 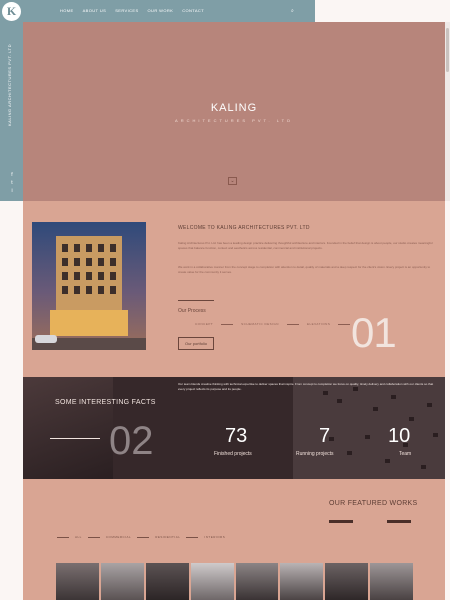 What do you see at coordinates (232, 181) in the screenshot?
I see `scroll-down-arrow-icon: ⌄` at bounding box center [232, 181].